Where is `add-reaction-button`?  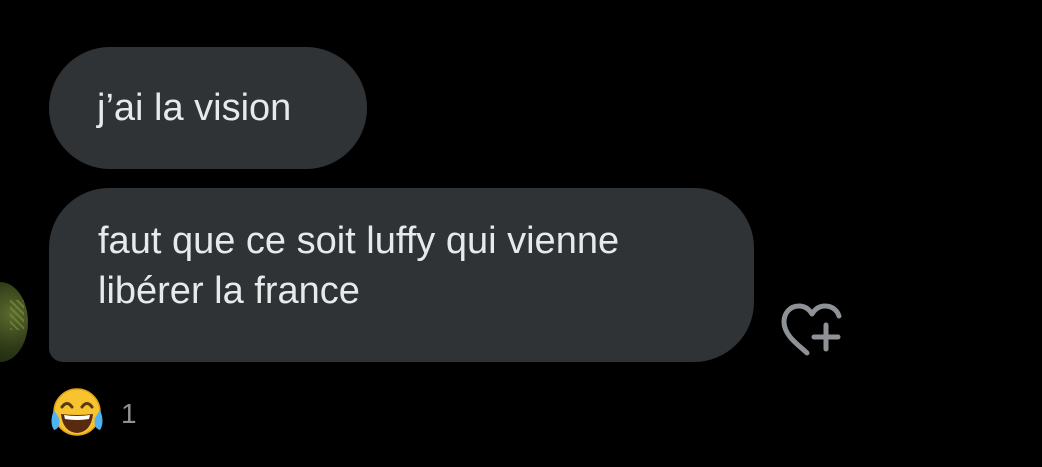 add-reaction-button is located at coordinates (814, 329).